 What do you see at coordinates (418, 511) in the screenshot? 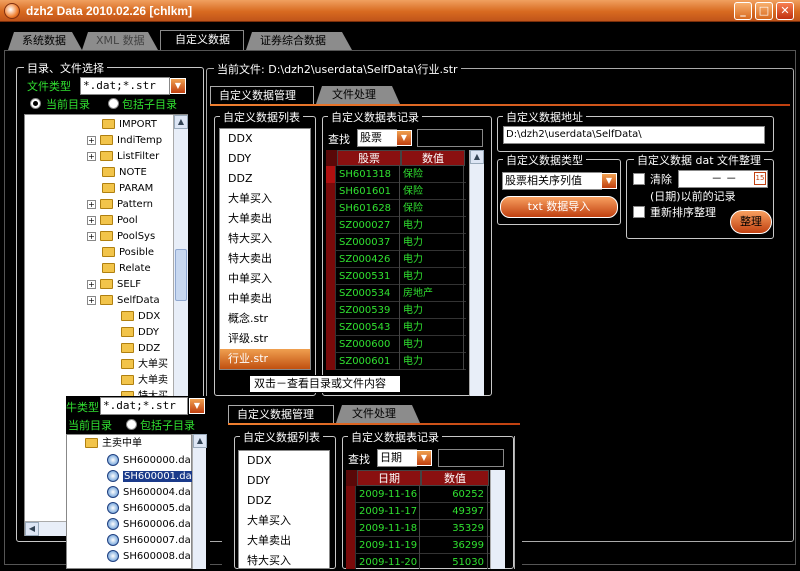
I see `overlay-table-row: 2009-11-17 49397` at bounding box center [418, 511].